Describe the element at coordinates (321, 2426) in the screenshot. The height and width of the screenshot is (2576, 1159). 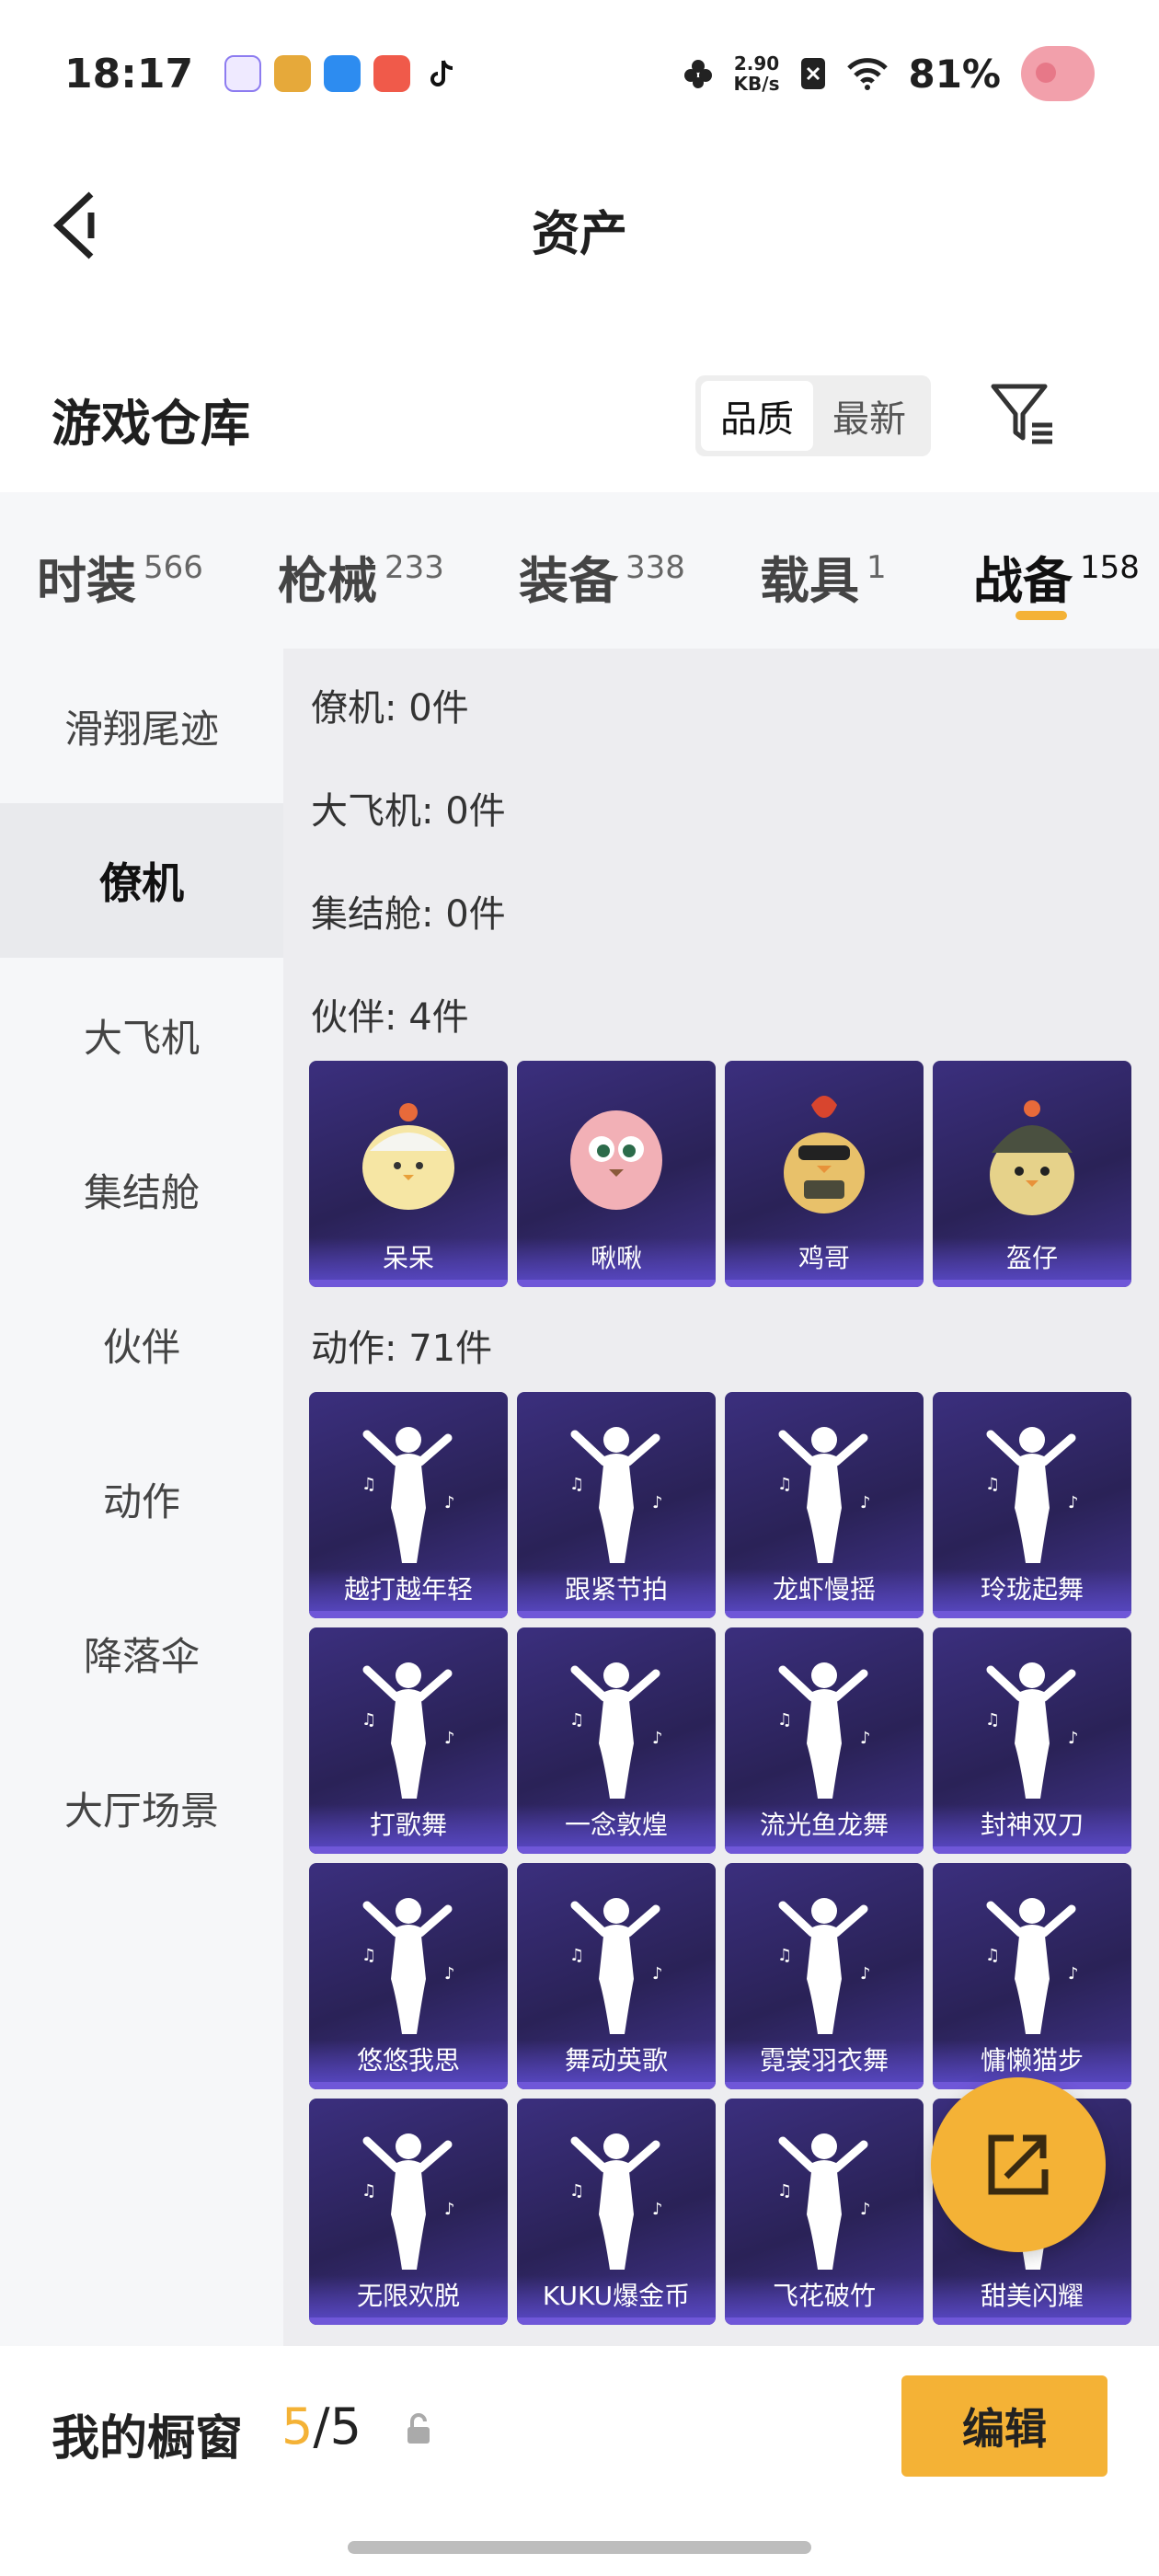
I see `showcase-count: 5/5` at that location.